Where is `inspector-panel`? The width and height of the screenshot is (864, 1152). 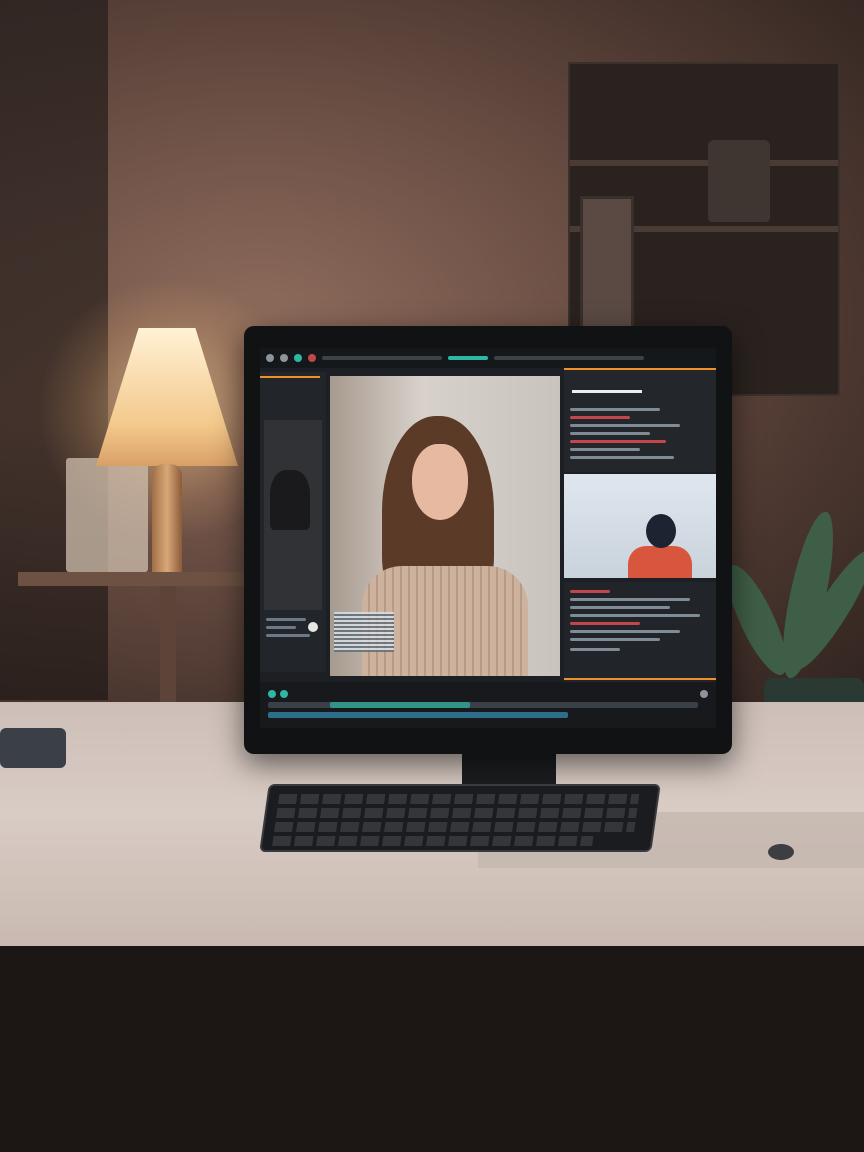 inspector-panel is located at coordinates (640, 420).